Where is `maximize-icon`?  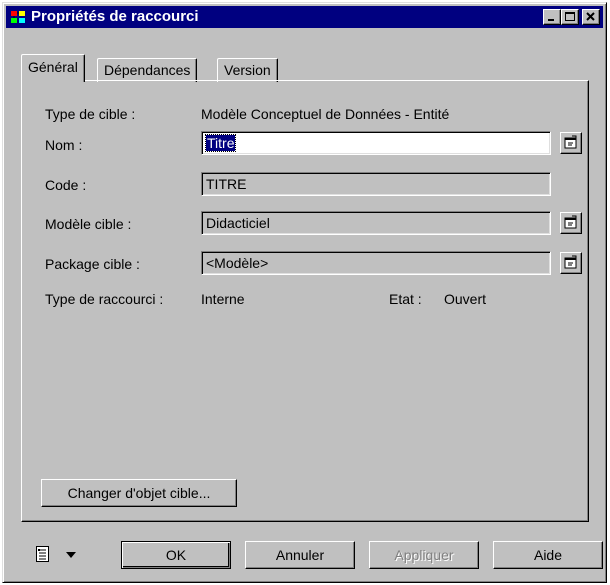 maximize-icon is located at coordinates (570, 16).